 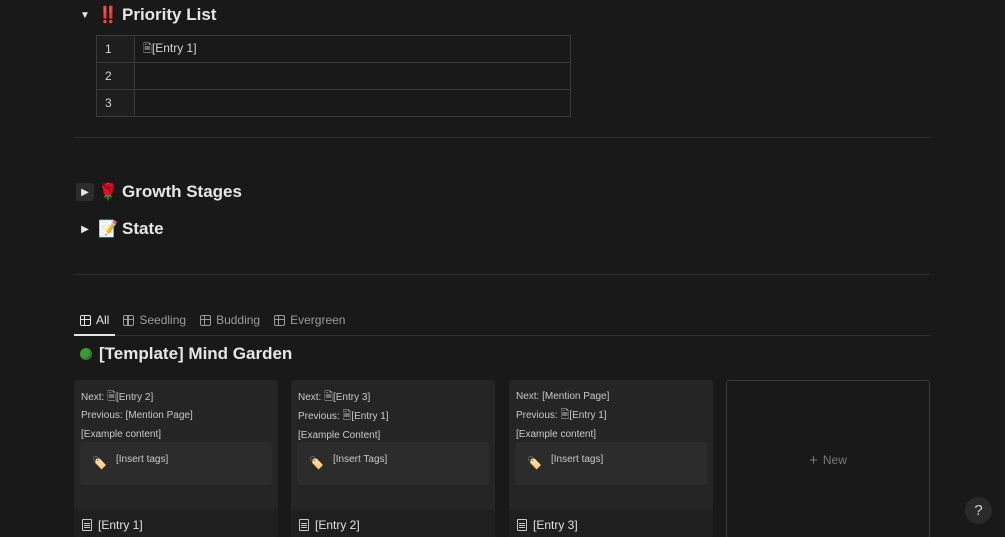 I want to click on card-title: [Entry 1], so click(x=120, y=525).